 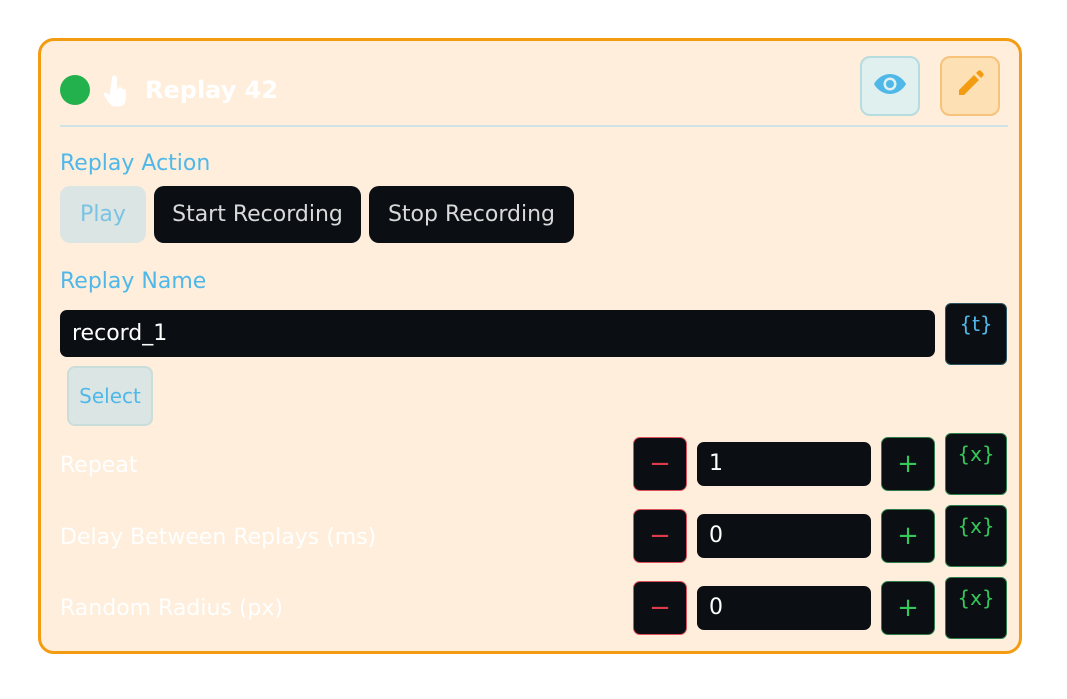 I want to click on eye-icon, so click(x=890, y=86).